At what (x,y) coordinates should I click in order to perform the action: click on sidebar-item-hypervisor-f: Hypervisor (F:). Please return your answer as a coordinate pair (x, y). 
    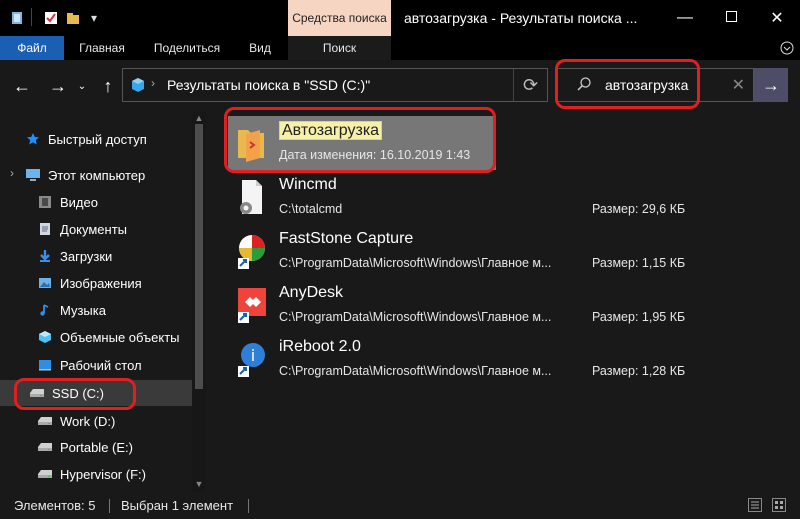
    Looking at the image, I should click on (96, 474).